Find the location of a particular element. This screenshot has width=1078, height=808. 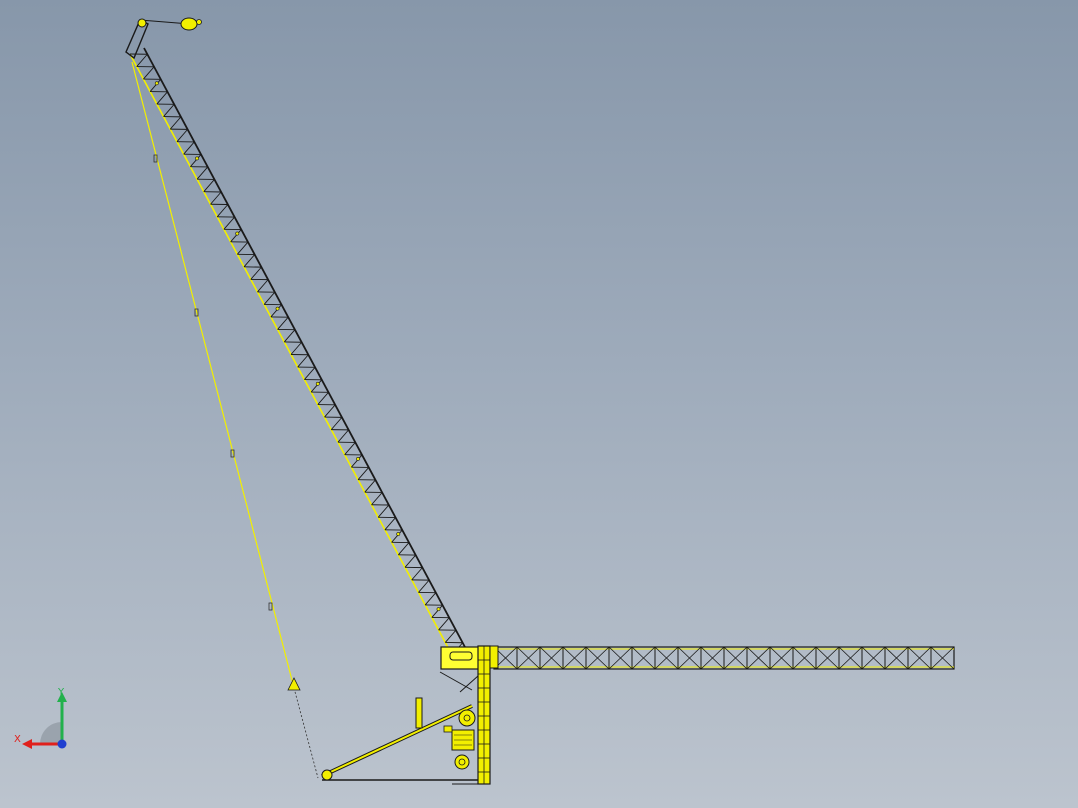

a-frame-strut is located at coordinates (397, 741).